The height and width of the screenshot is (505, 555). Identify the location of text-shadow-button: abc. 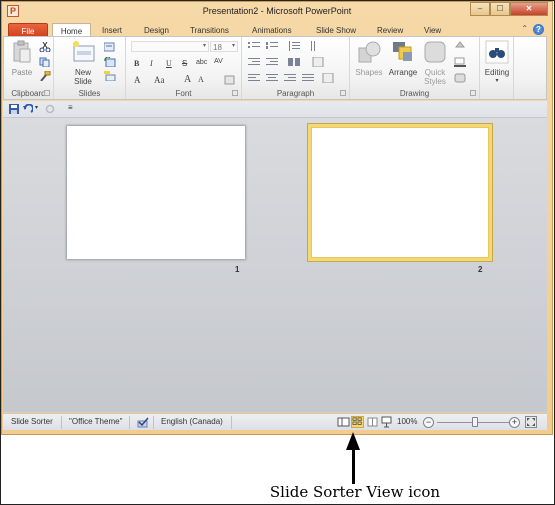
(201, 62).